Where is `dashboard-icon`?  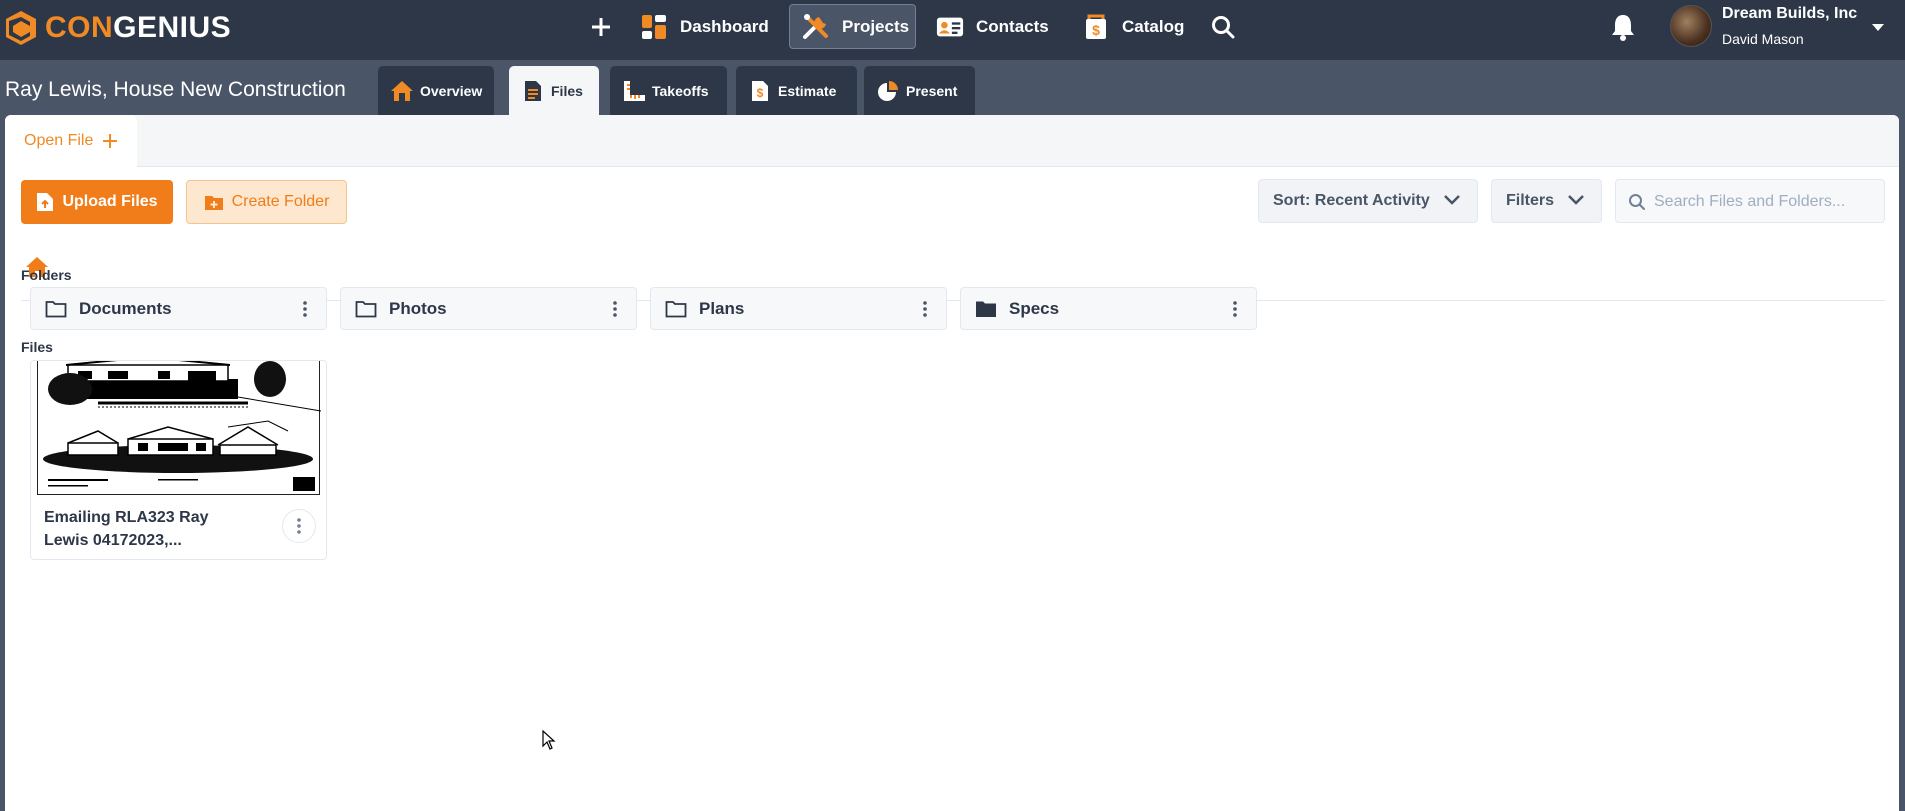
dashboard-icon is located at coordinates (654, 27).